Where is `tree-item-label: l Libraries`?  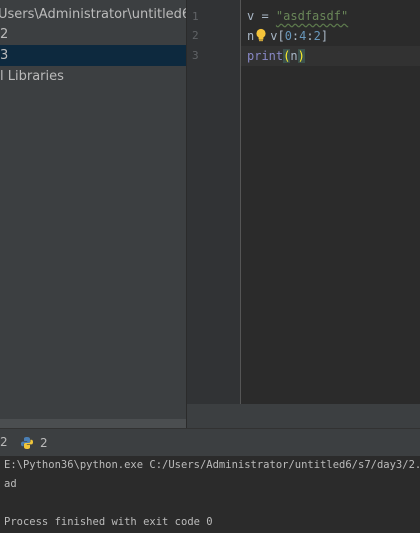 tree-item-label: l Libraries is located at coordinates (32, 76).